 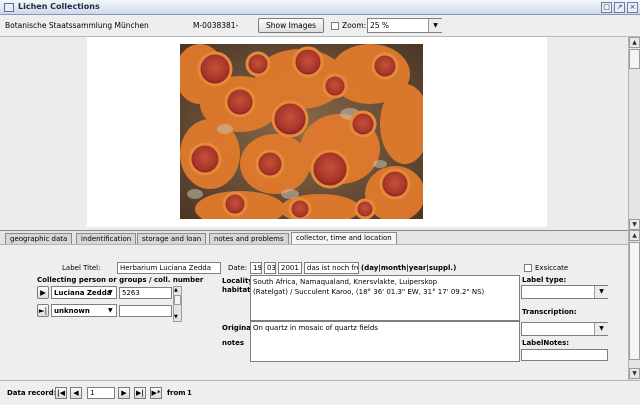 I want to click on label-type-select: ▼, so click(x=564, y=292).